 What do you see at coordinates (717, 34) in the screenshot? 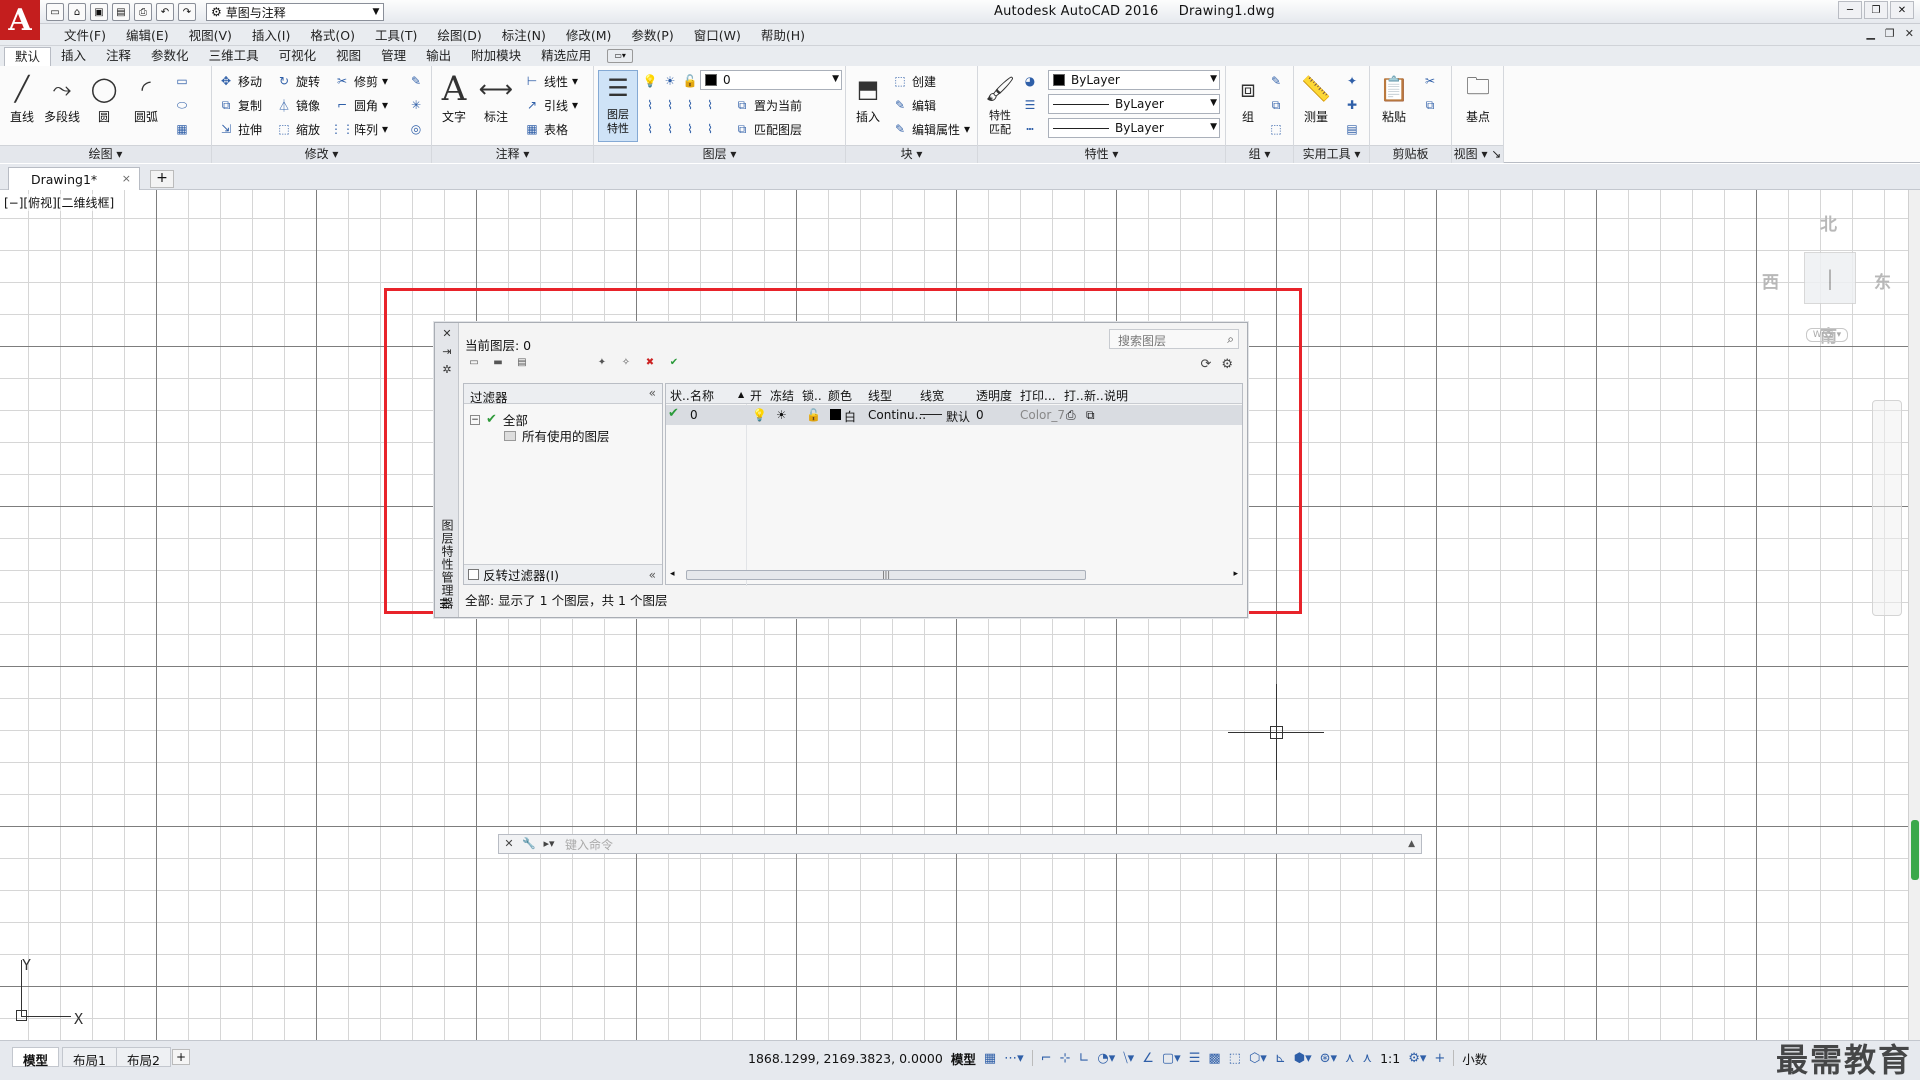
I see `menu-window: 窗口(W)` at bounding box center [717, 34].